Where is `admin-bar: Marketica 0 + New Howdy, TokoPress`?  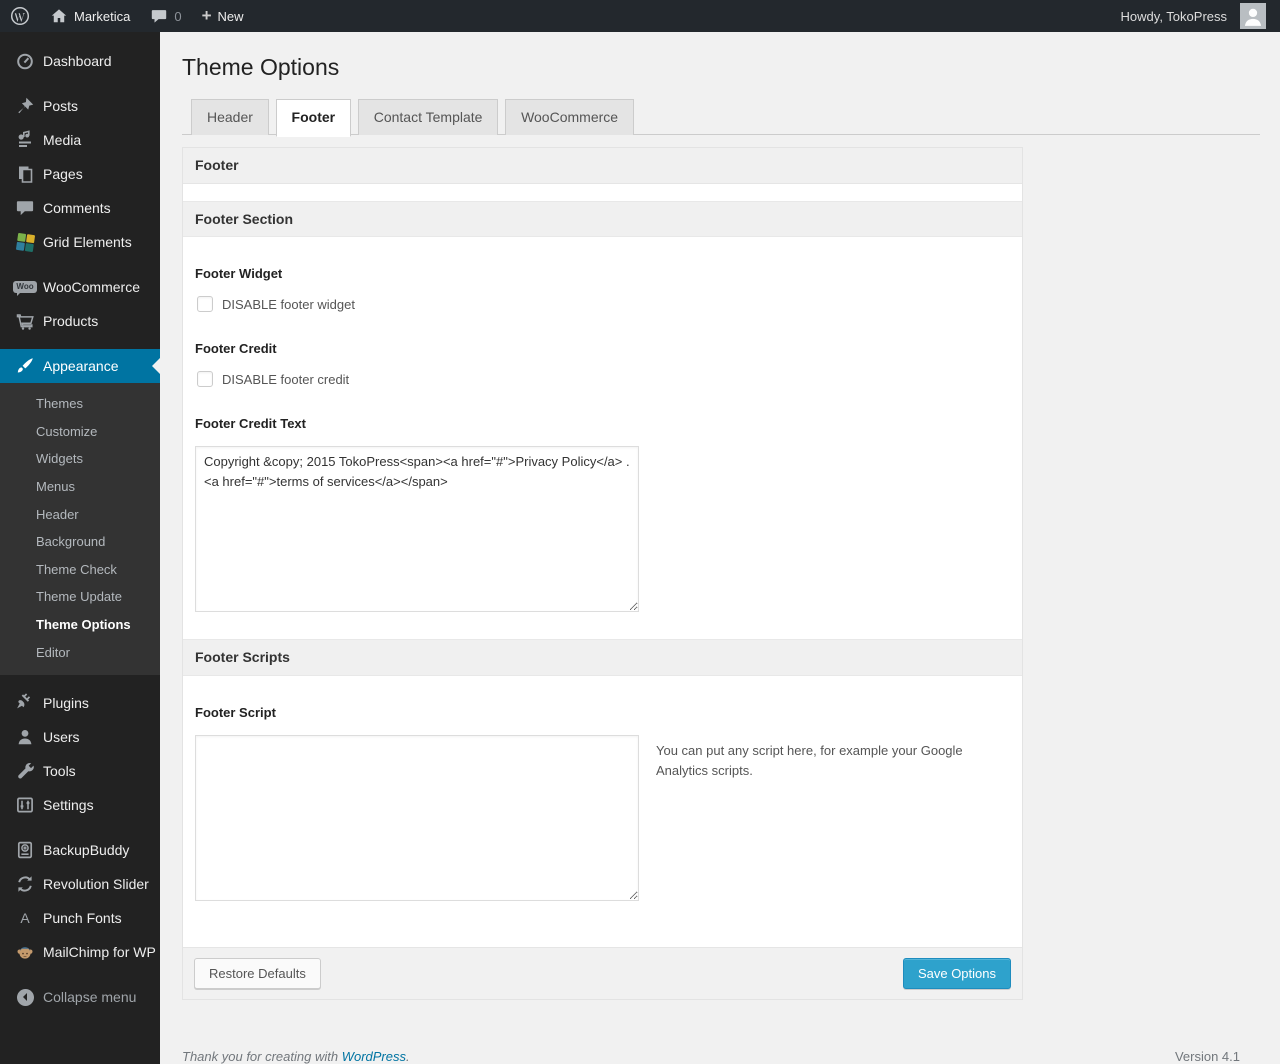 admin-bar: Marketica 0 + New Howdy, TokoPress is located at coordinates (640, 16).